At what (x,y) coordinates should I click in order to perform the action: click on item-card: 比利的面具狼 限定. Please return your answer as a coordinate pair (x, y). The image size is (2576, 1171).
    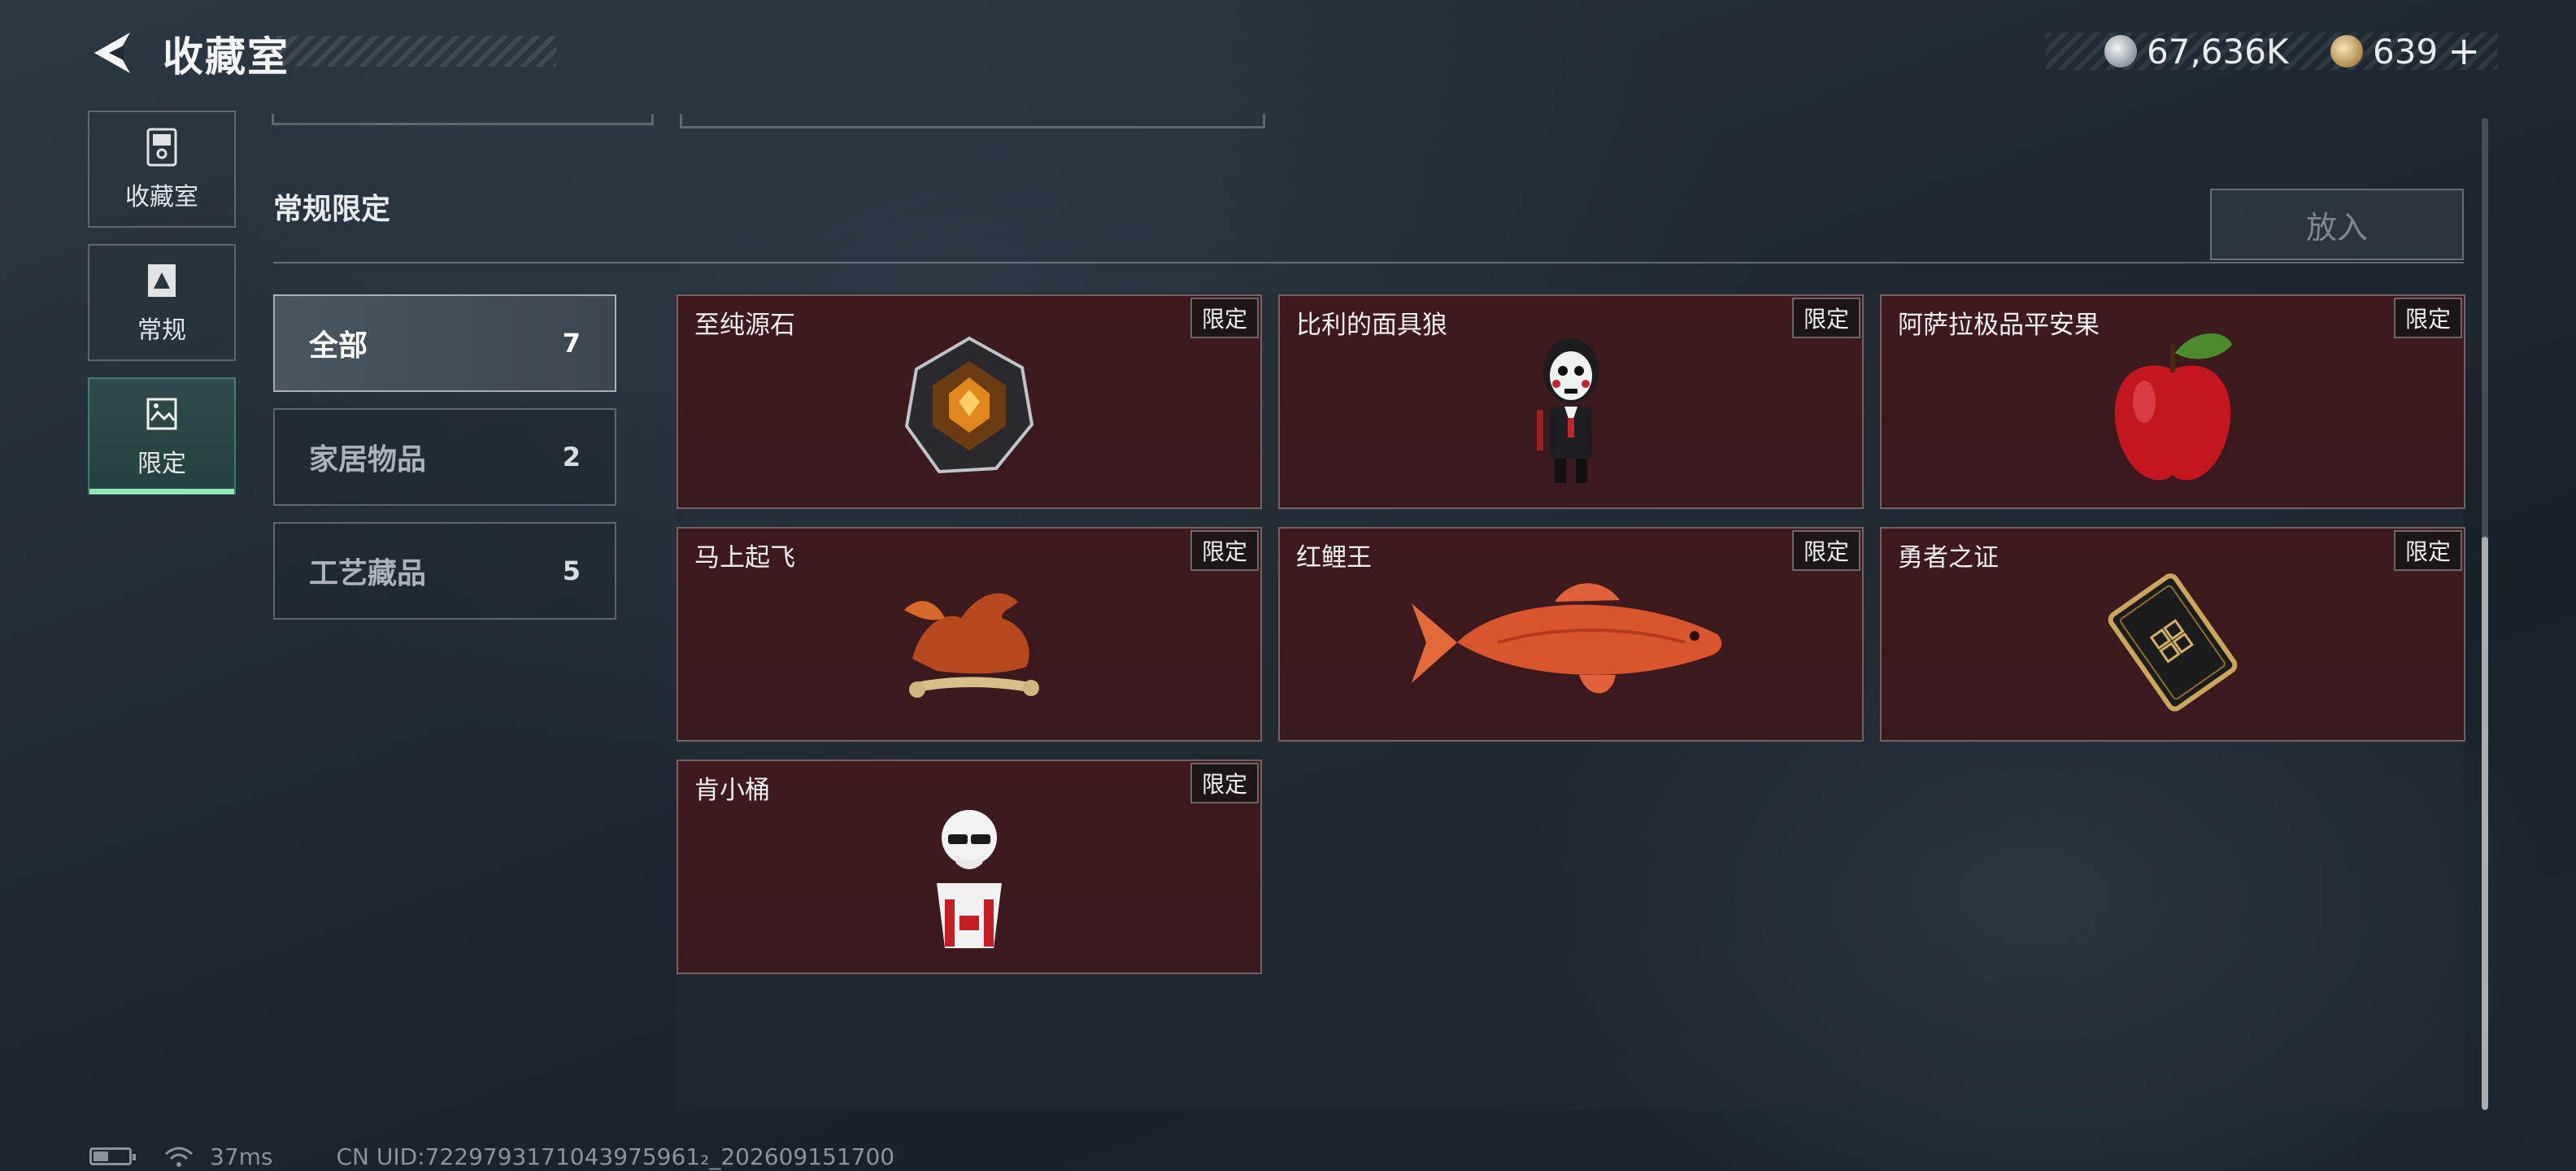
    Looking at the image, I should click on (1571, 401).